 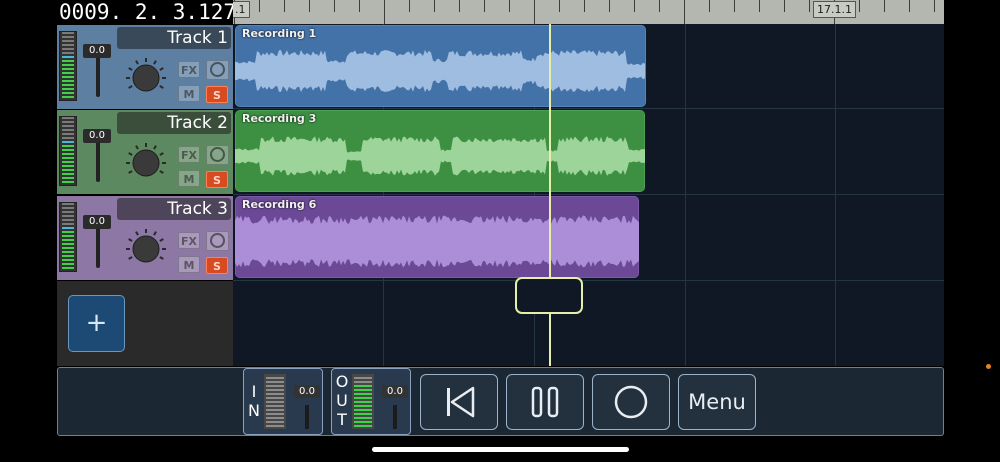 What do you see at coordinates (717, 402) in the screenshot?
I see `menu-button: Menu` at bounding box center [717, 402].